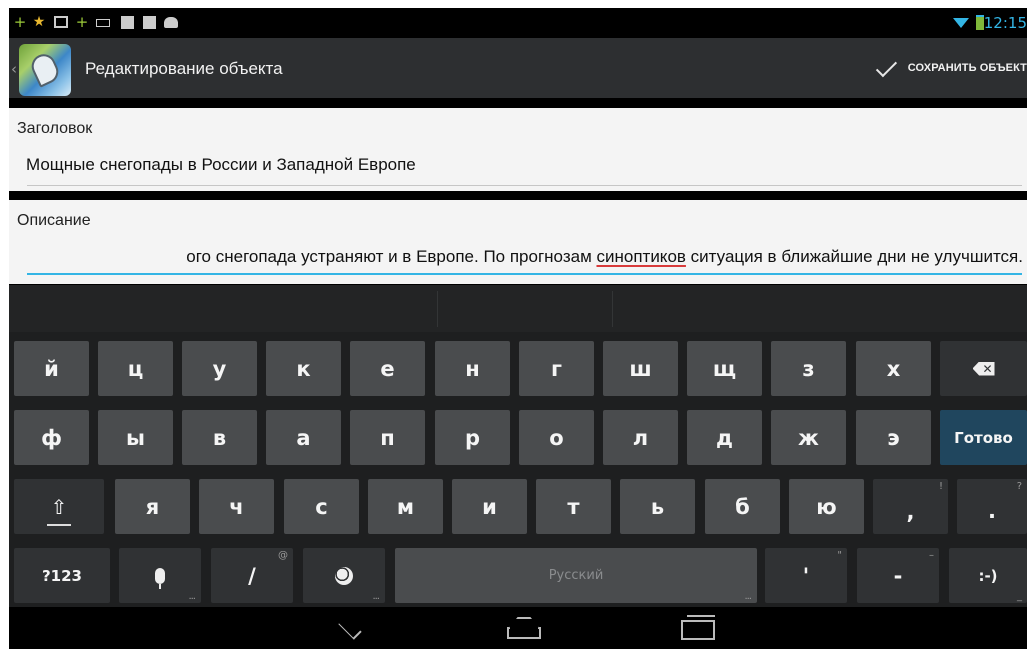  I want to click on key-letter: л, so click(640, 437).